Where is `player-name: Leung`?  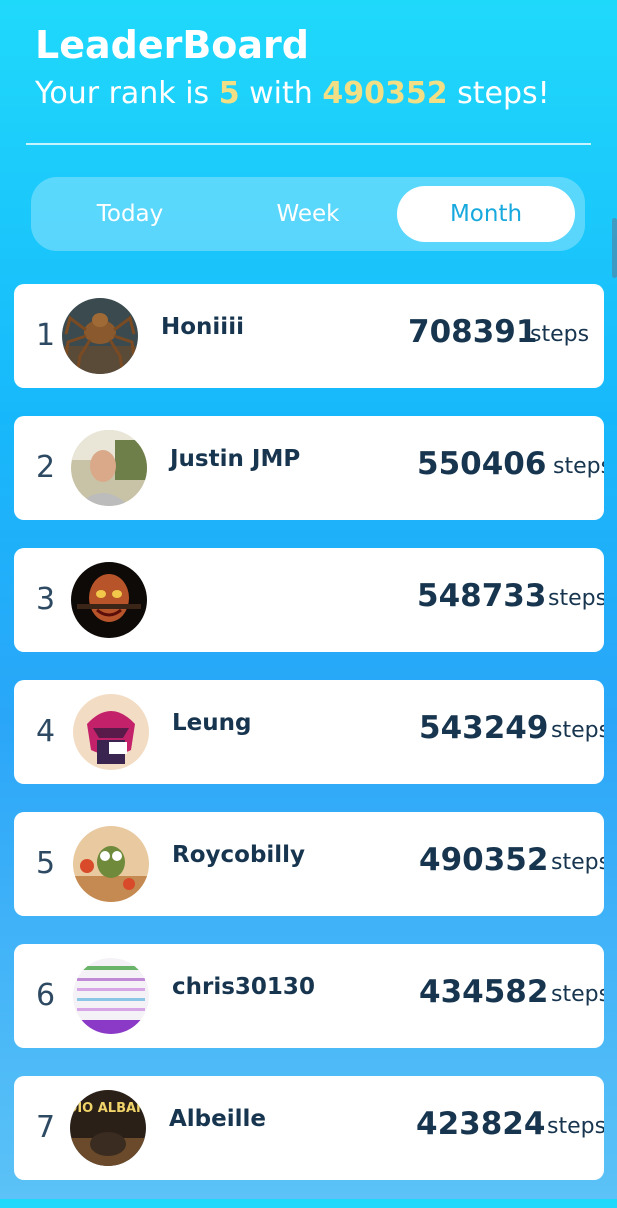 player-name: Leung is located at coordinates (212, 723).